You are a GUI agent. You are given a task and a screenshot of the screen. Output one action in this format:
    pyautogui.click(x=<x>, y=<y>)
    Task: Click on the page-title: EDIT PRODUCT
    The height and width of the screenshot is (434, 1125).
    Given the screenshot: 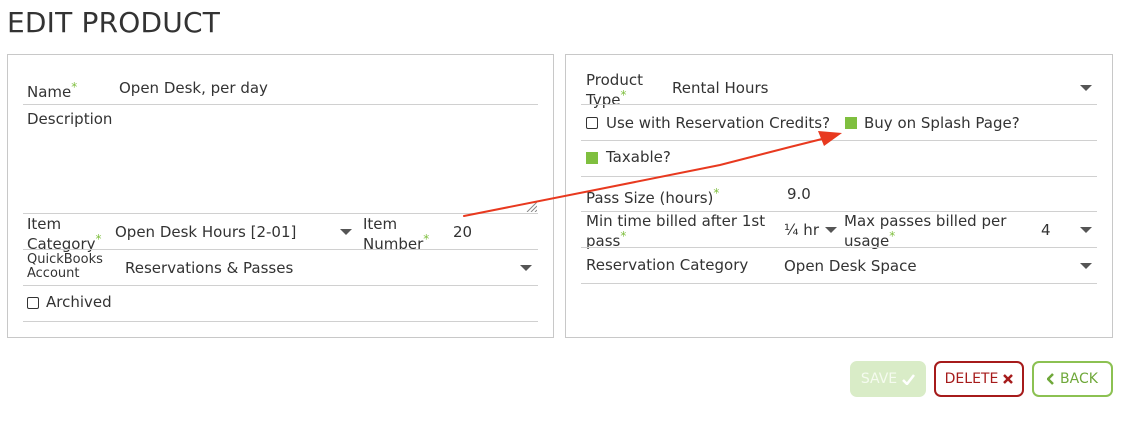 What is the action you would take?
    pyautogui.click(x=114, y=22)
    